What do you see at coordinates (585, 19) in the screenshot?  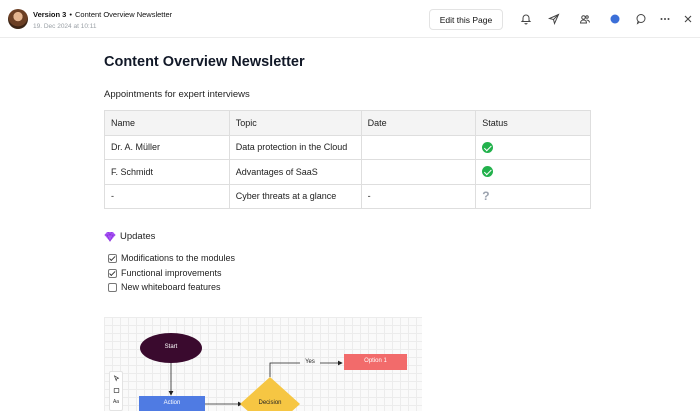 I see `users-icon` at bounding box center [585, 19].